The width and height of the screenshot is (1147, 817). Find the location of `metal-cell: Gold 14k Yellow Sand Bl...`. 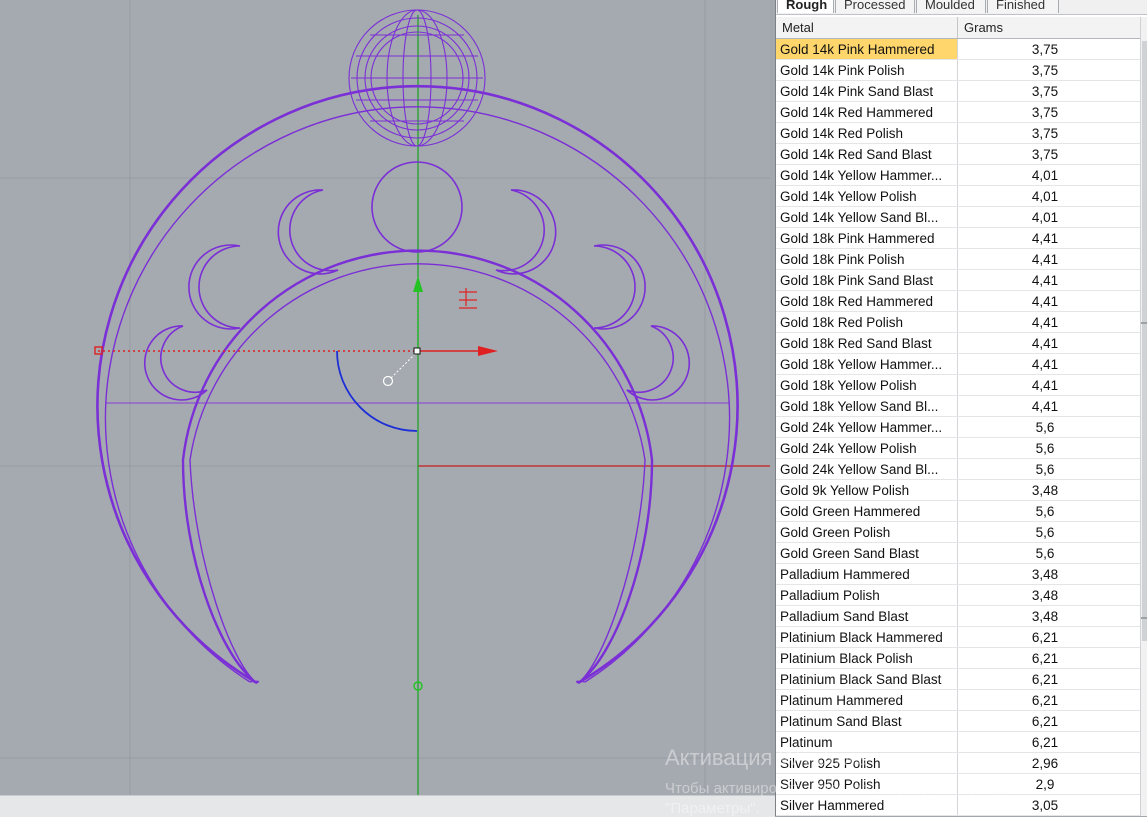

metal-cell: Gold 14k Yellow Sand Bl... is located at coordinates (867, 217).